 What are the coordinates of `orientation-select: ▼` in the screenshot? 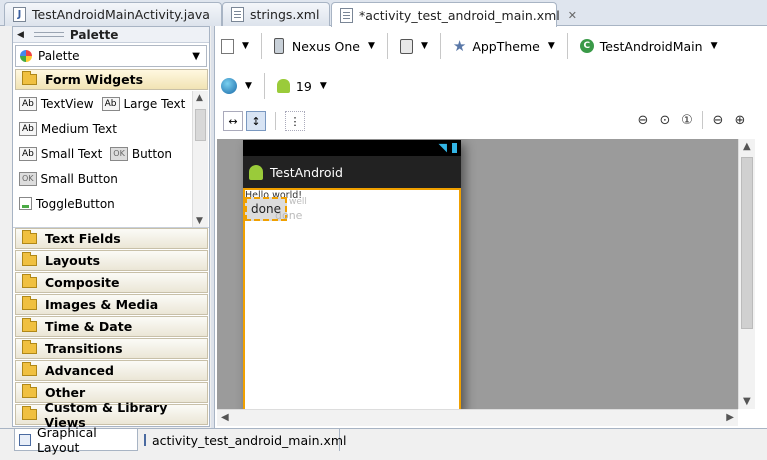 It's located at (414, 46).